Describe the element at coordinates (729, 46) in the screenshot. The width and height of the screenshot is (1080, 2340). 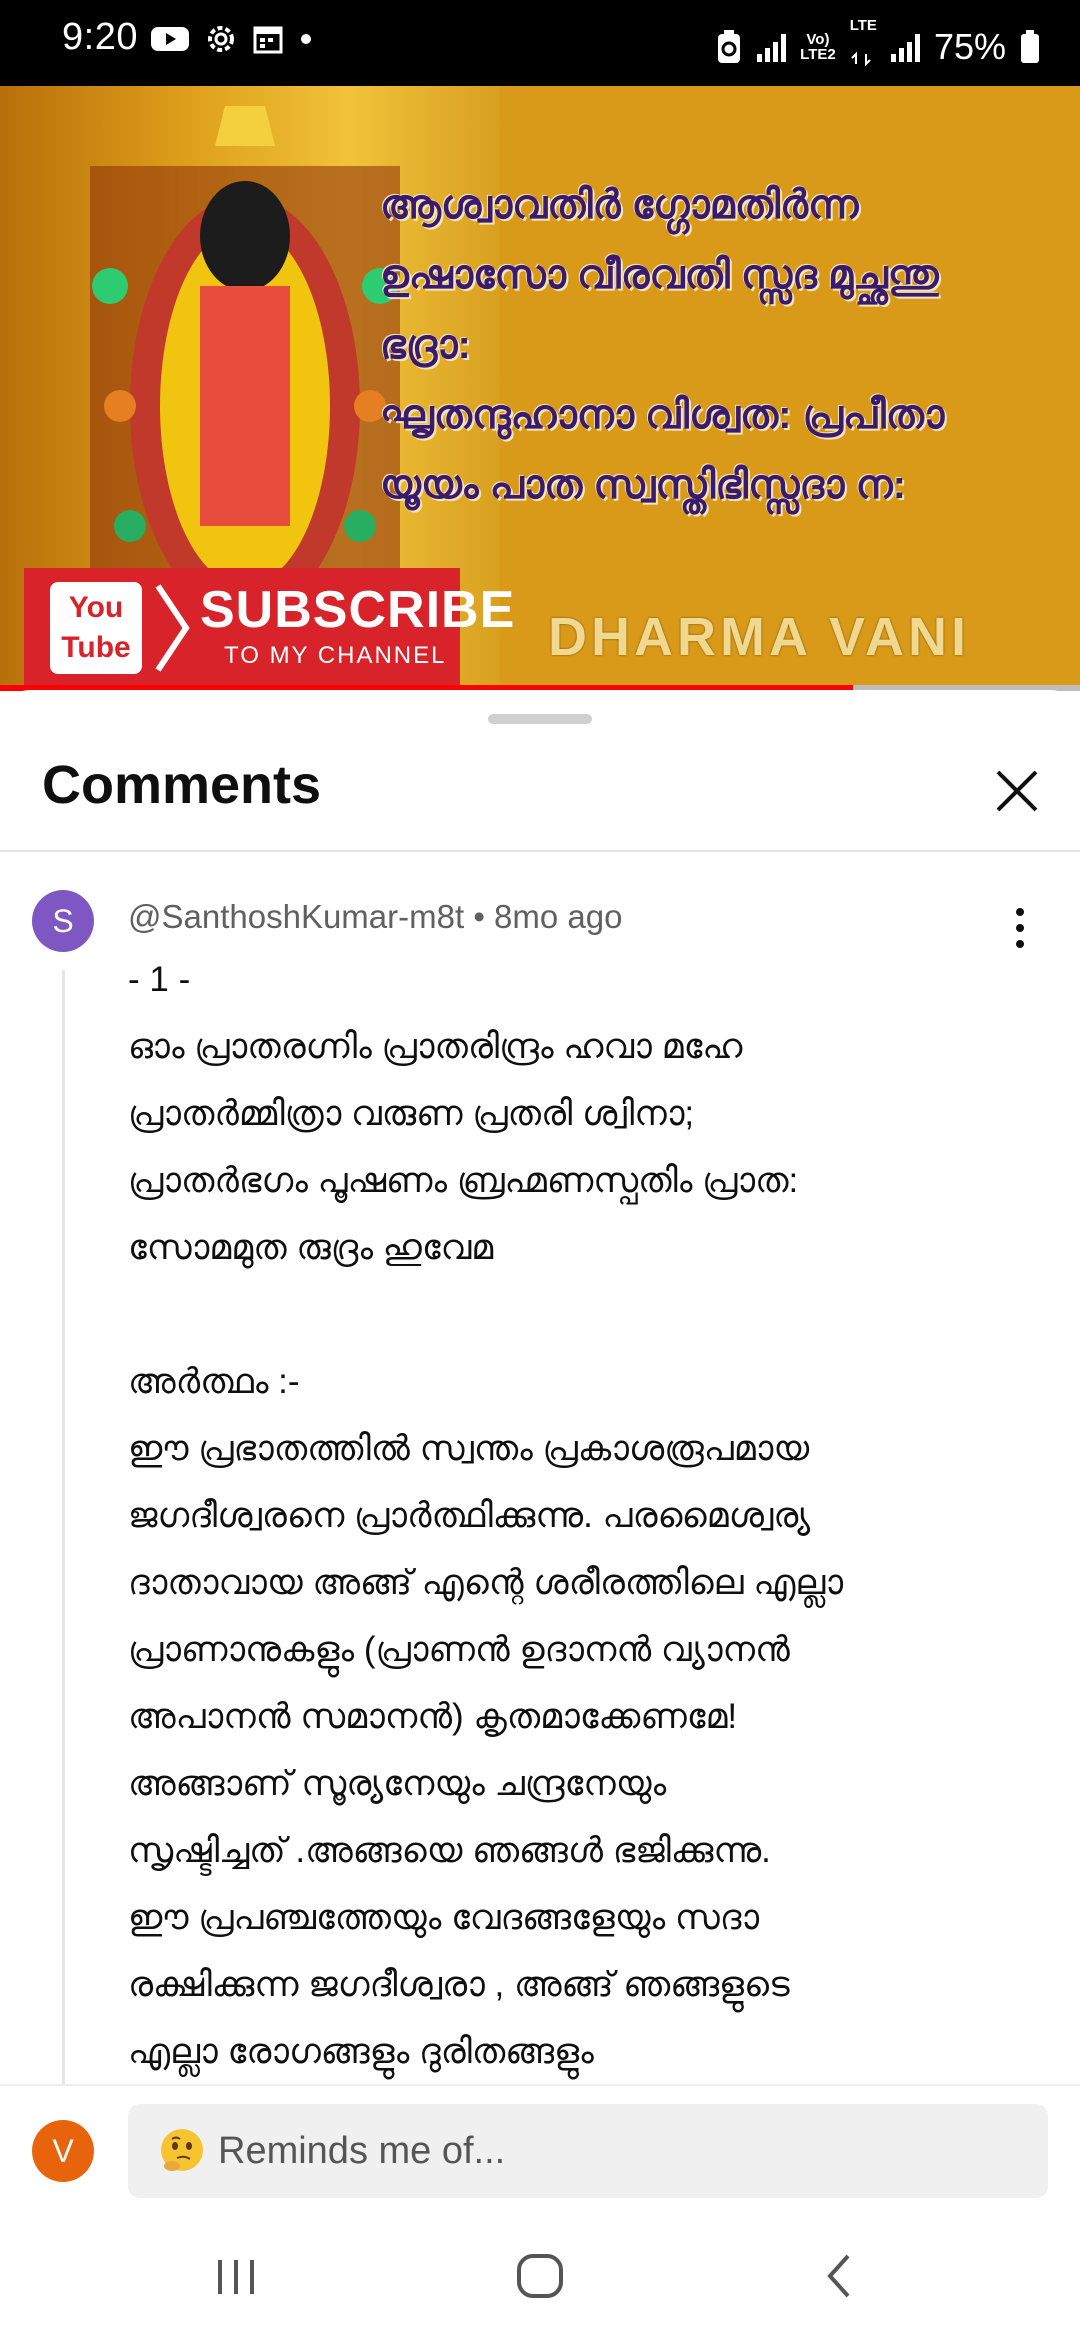
I see `battery-saver-icon` at that location.